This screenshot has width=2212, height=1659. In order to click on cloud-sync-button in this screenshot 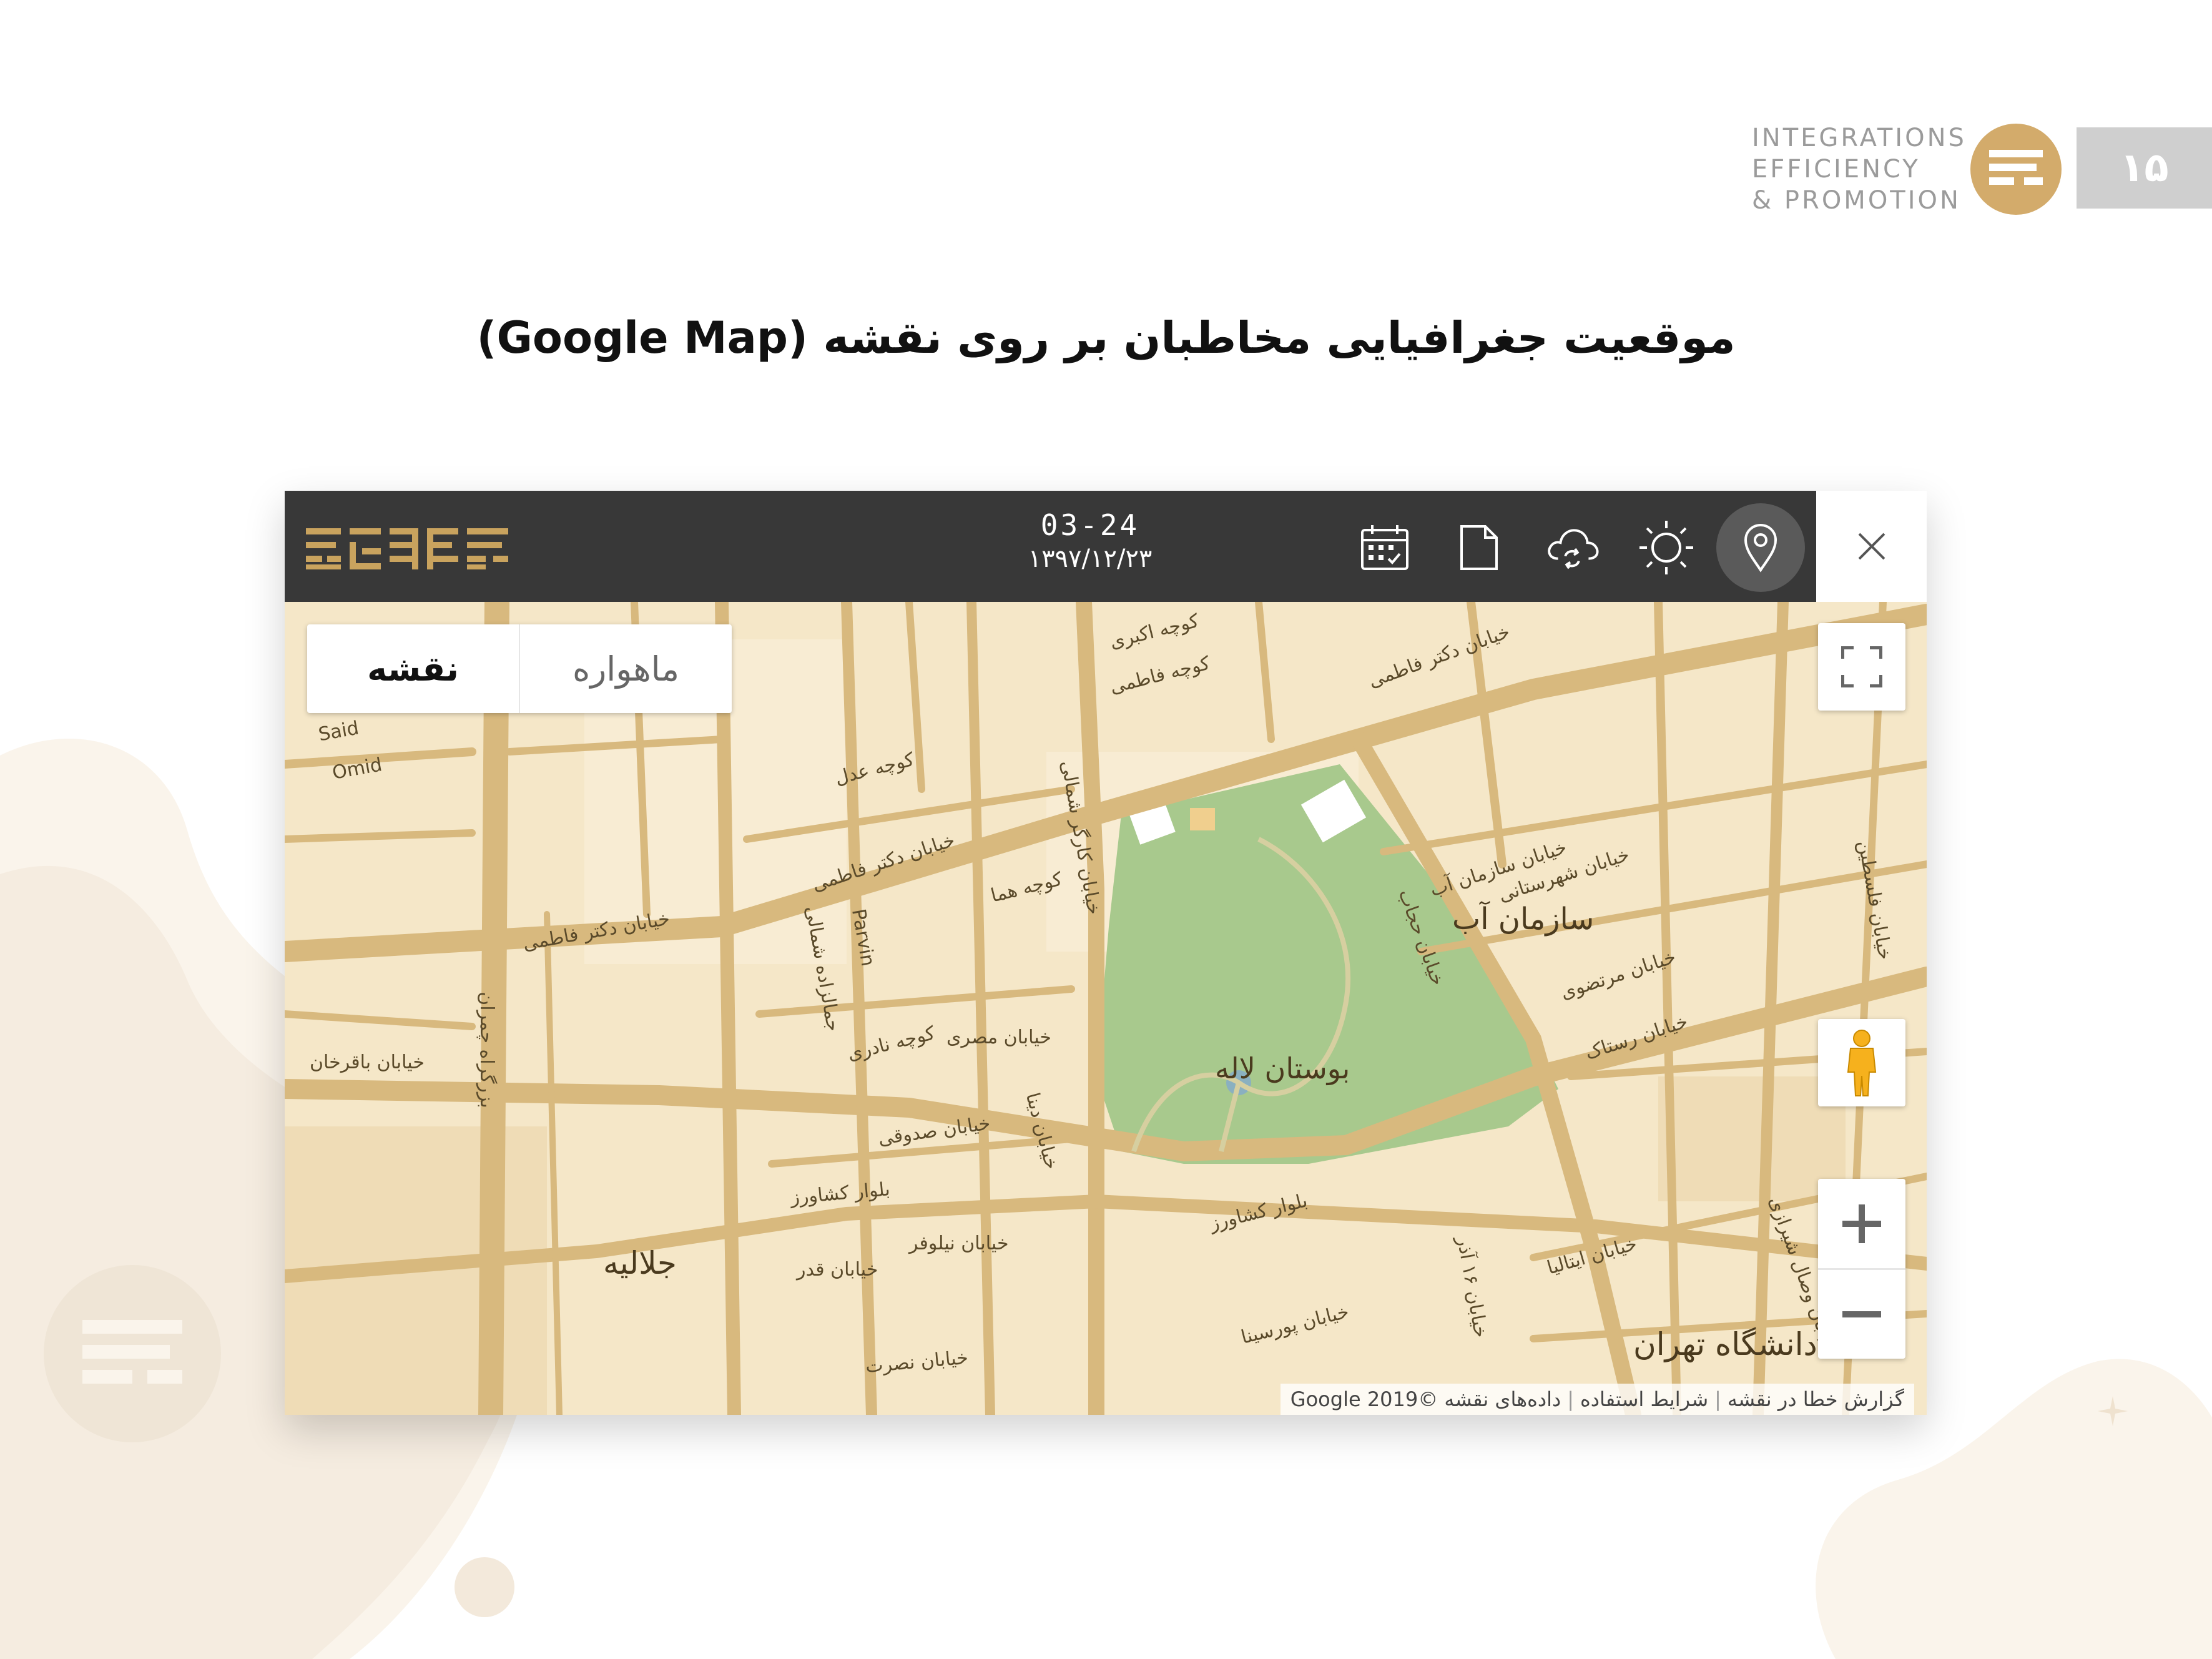, I will do `click(1573, 547)`.